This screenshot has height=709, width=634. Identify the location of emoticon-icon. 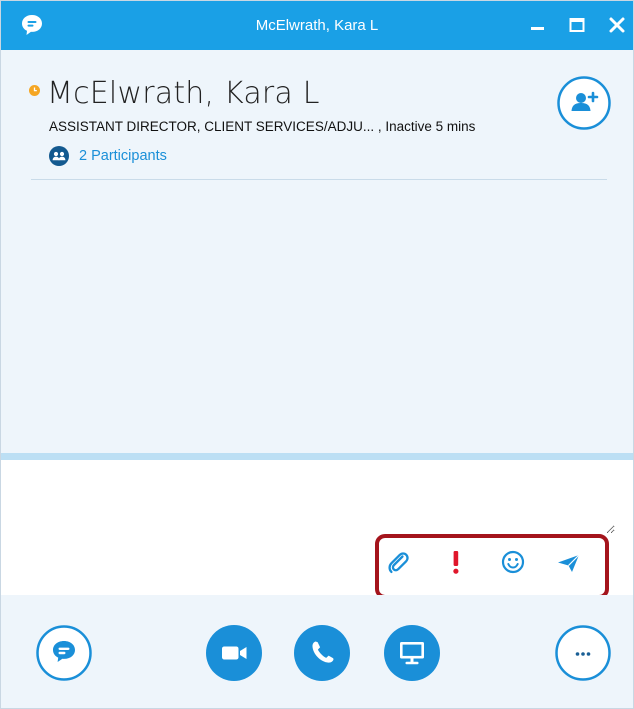
(513, 562).